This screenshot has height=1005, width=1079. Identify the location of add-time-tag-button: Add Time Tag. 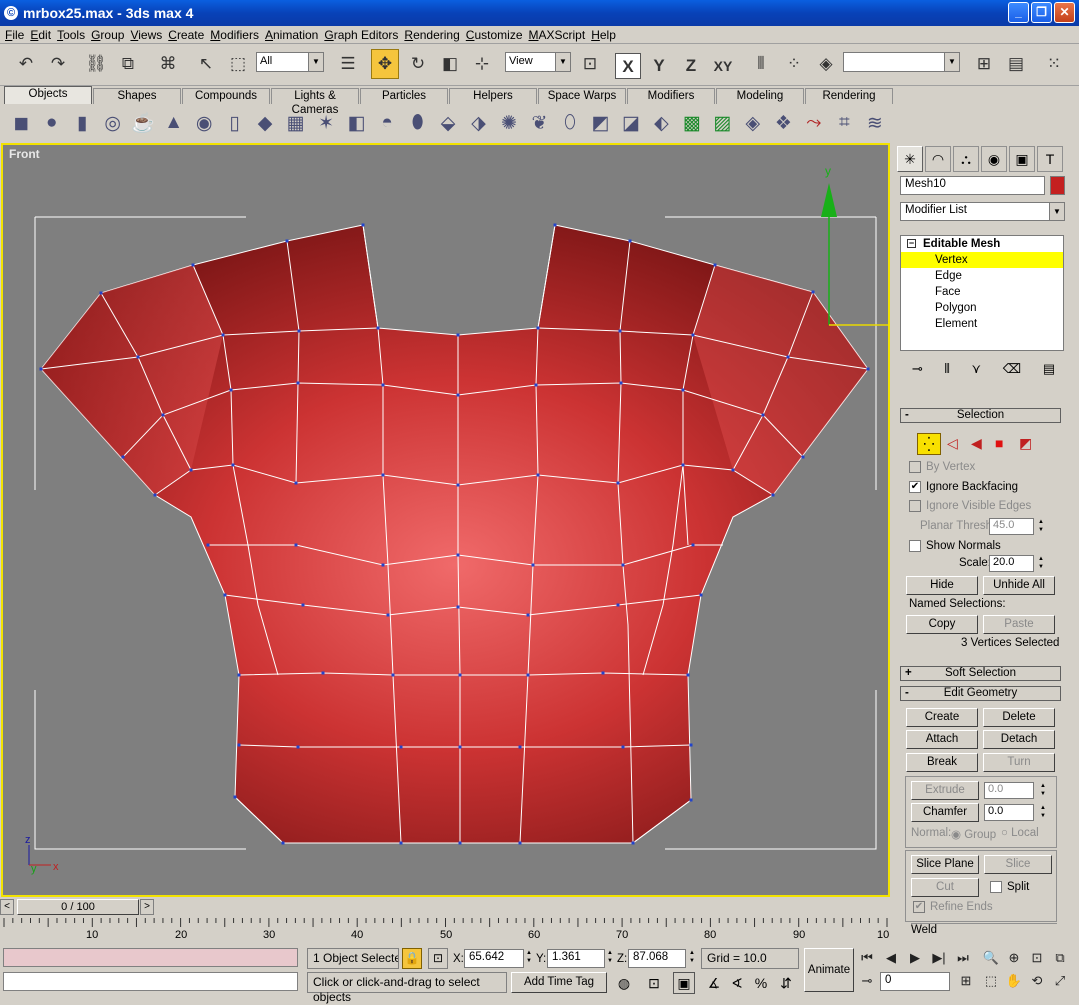
(559, 982).